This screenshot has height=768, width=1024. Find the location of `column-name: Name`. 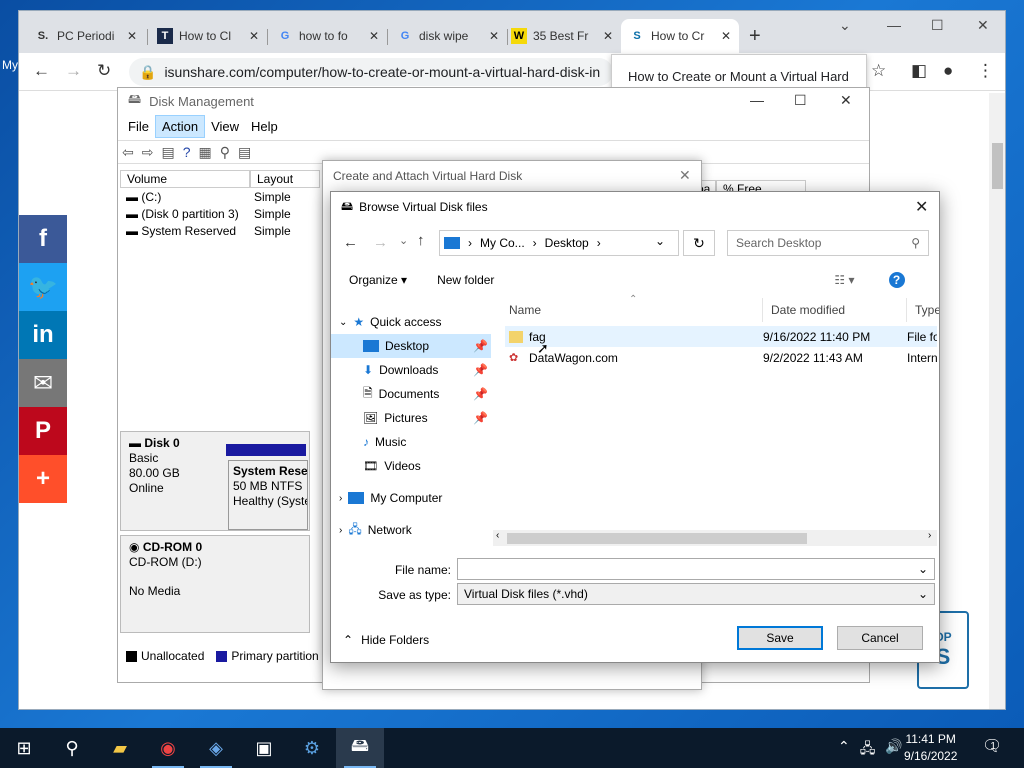

column-name: Name is located at coordinates (632, 310).